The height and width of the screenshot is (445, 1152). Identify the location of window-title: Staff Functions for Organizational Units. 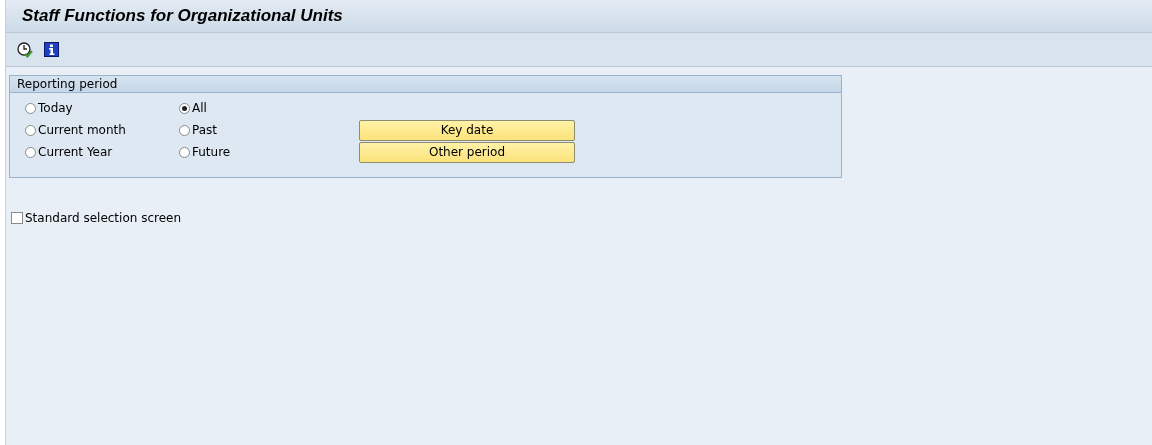
(182, 16).